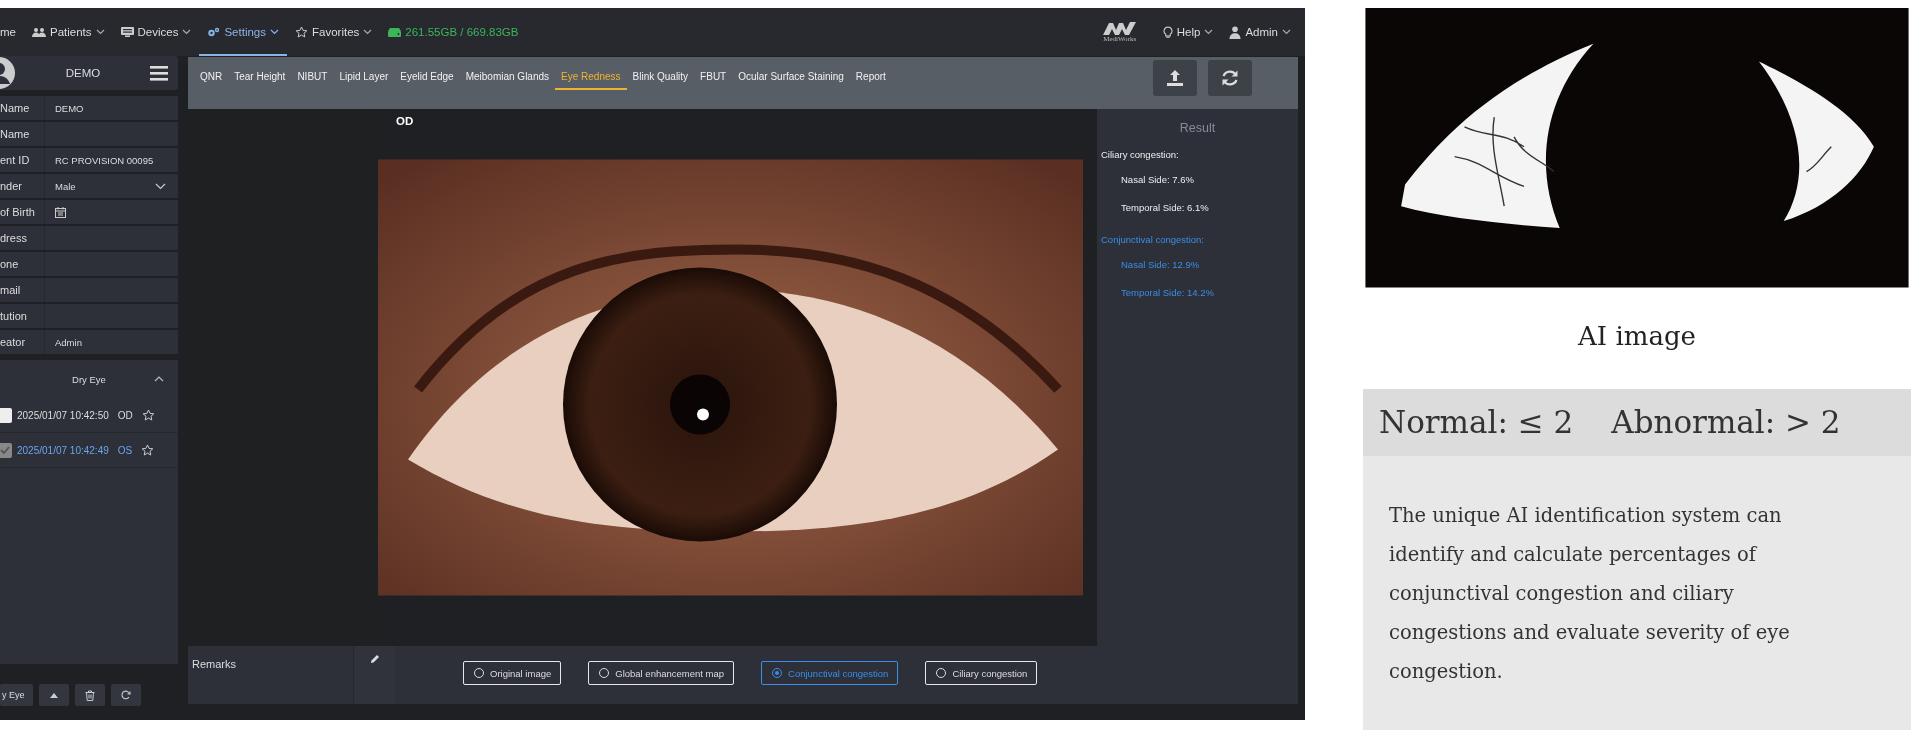 The width and height of the screenshot is (1920, 730). What do you see at coordinates (364, 77) in the screenshot?
I see `tab: Lipid Layer` at bounding box center [364, 77].